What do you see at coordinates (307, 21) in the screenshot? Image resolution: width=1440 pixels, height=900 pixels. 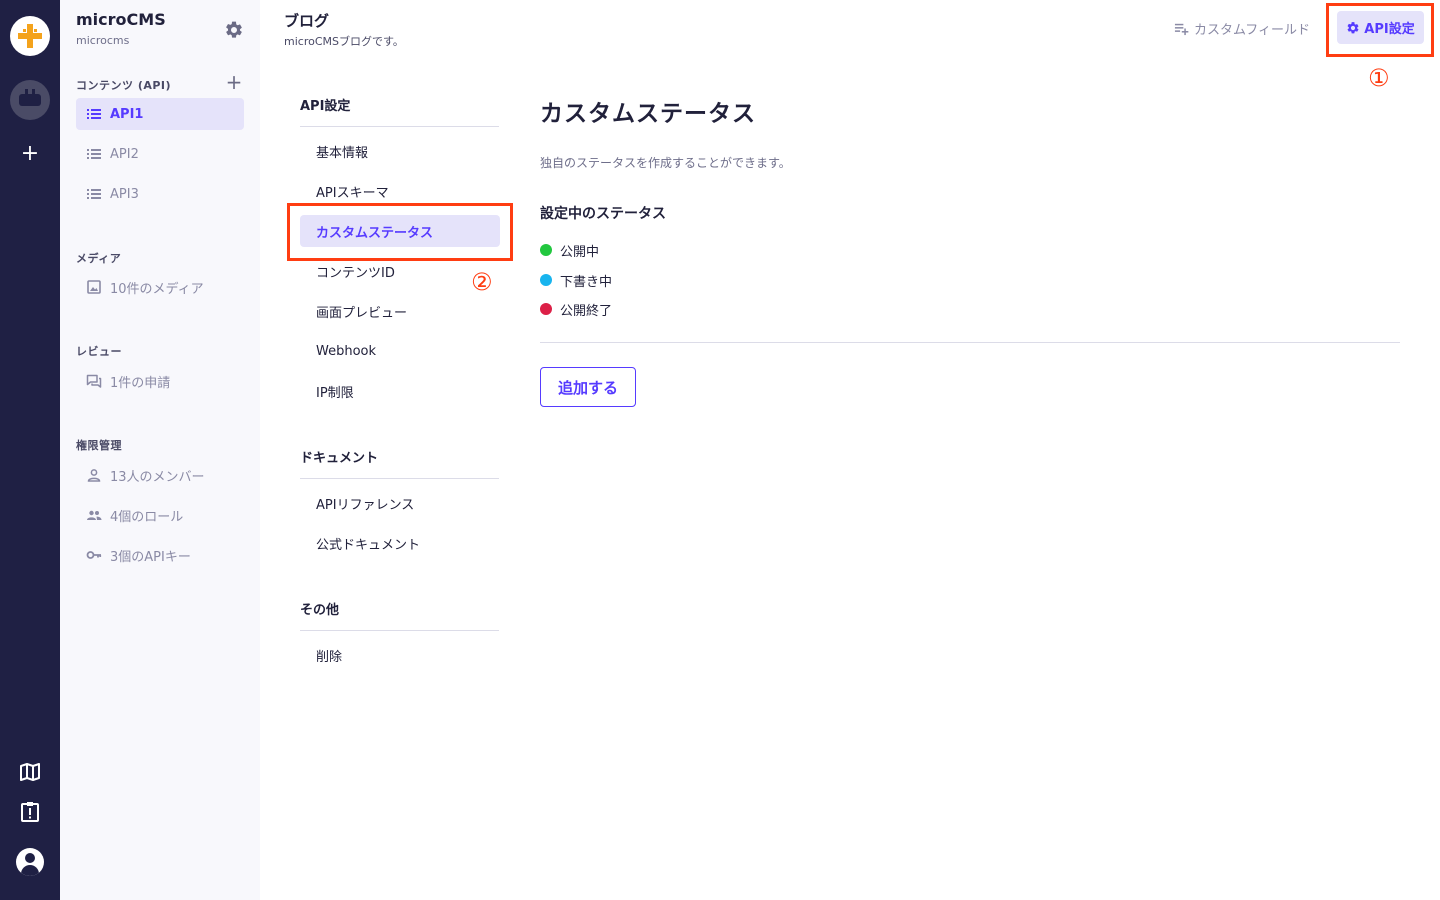 I see `api-title: ブログ` at bounding box center [307, 21].